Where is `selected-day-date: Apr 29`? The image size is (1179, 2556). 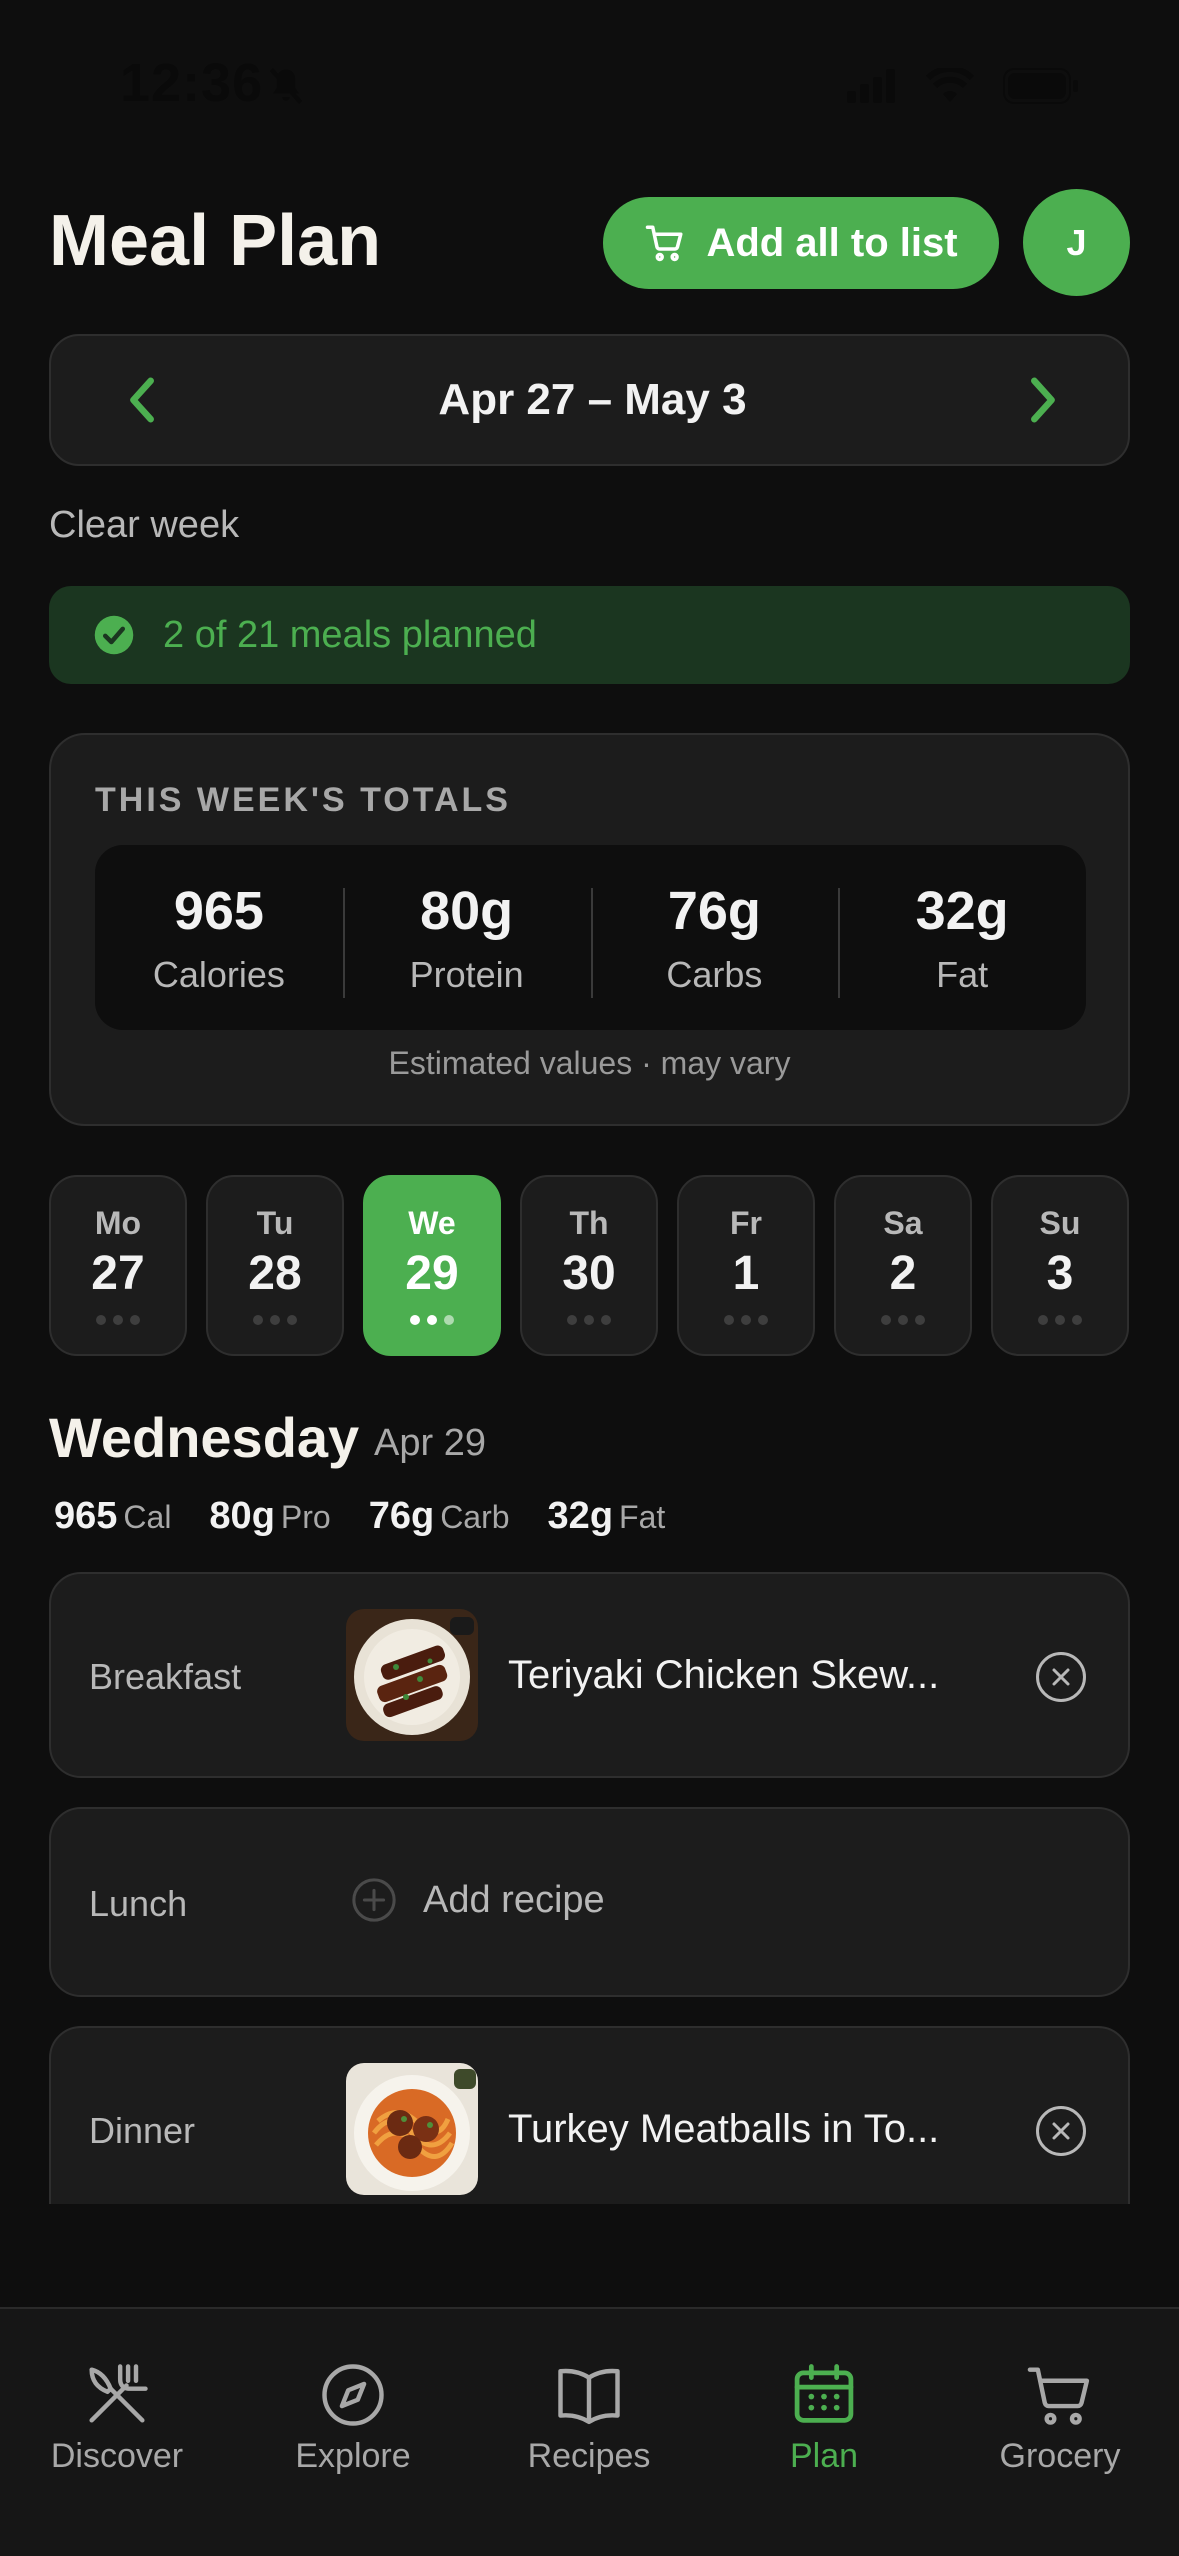
selected-day-date: Apr 29 is located at coordinates (430, 1443).